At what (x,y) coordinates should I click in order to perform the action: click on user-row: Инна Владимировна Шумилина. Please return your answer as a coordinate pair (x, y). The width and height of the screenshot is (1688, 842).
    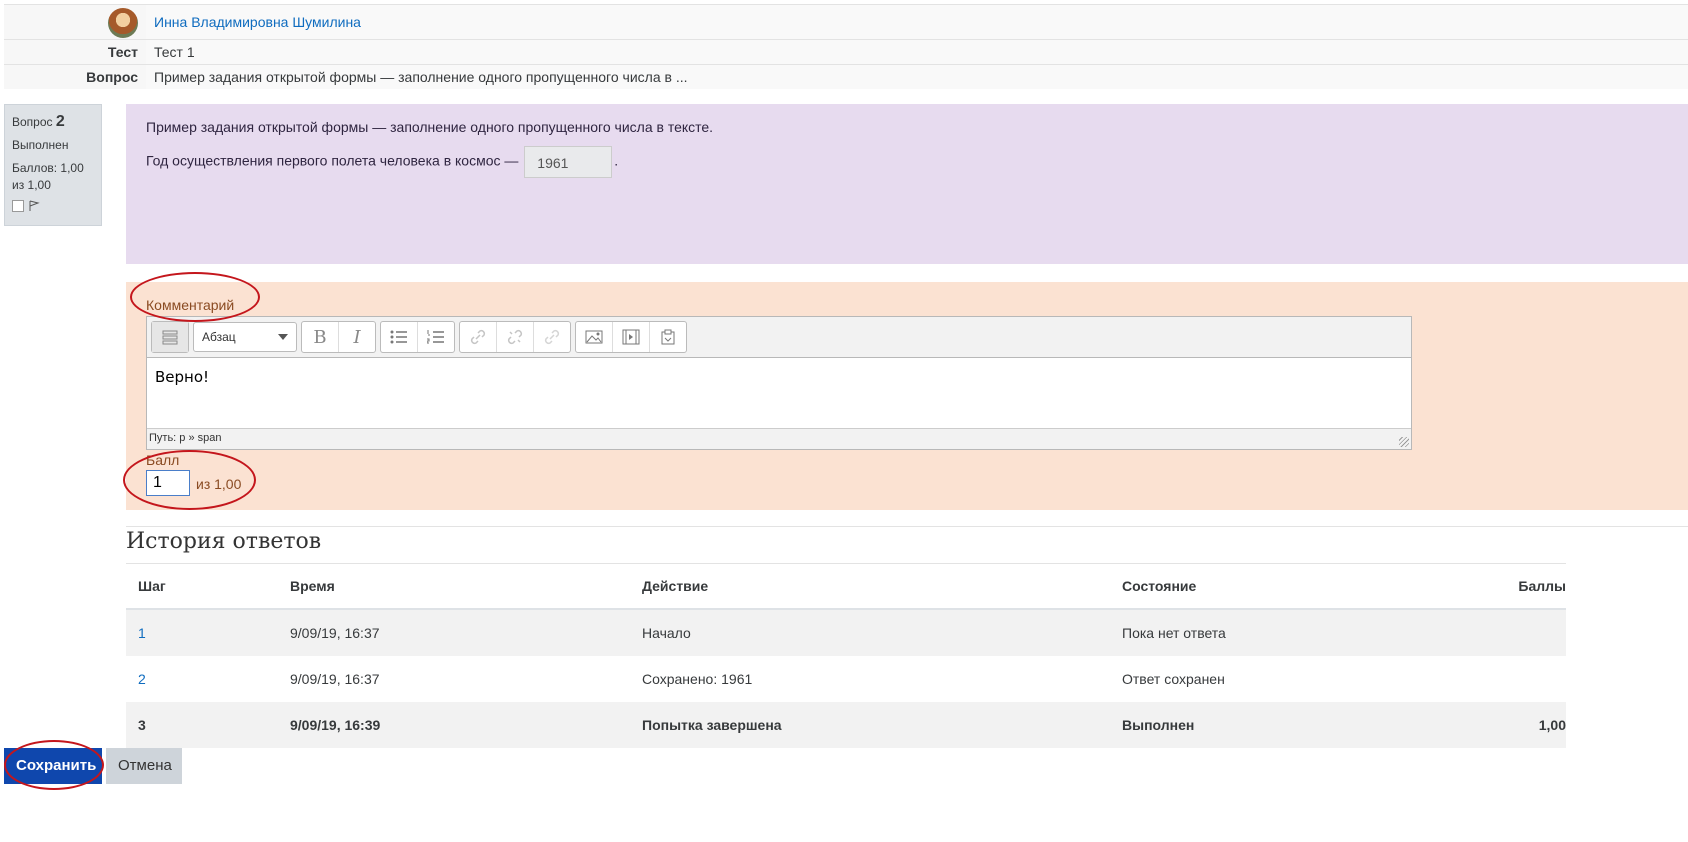
    Looking at the image, I should click on (846, 21).